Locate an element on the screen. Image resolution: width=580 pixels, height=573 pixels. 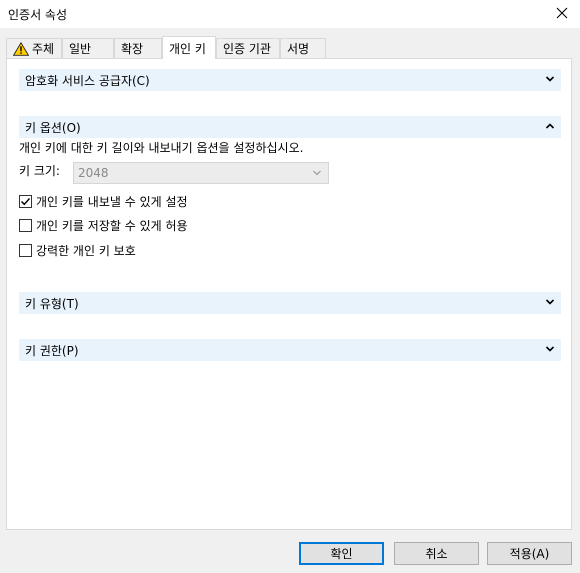
checkbox-exportable is located at coordinates (25, 201).